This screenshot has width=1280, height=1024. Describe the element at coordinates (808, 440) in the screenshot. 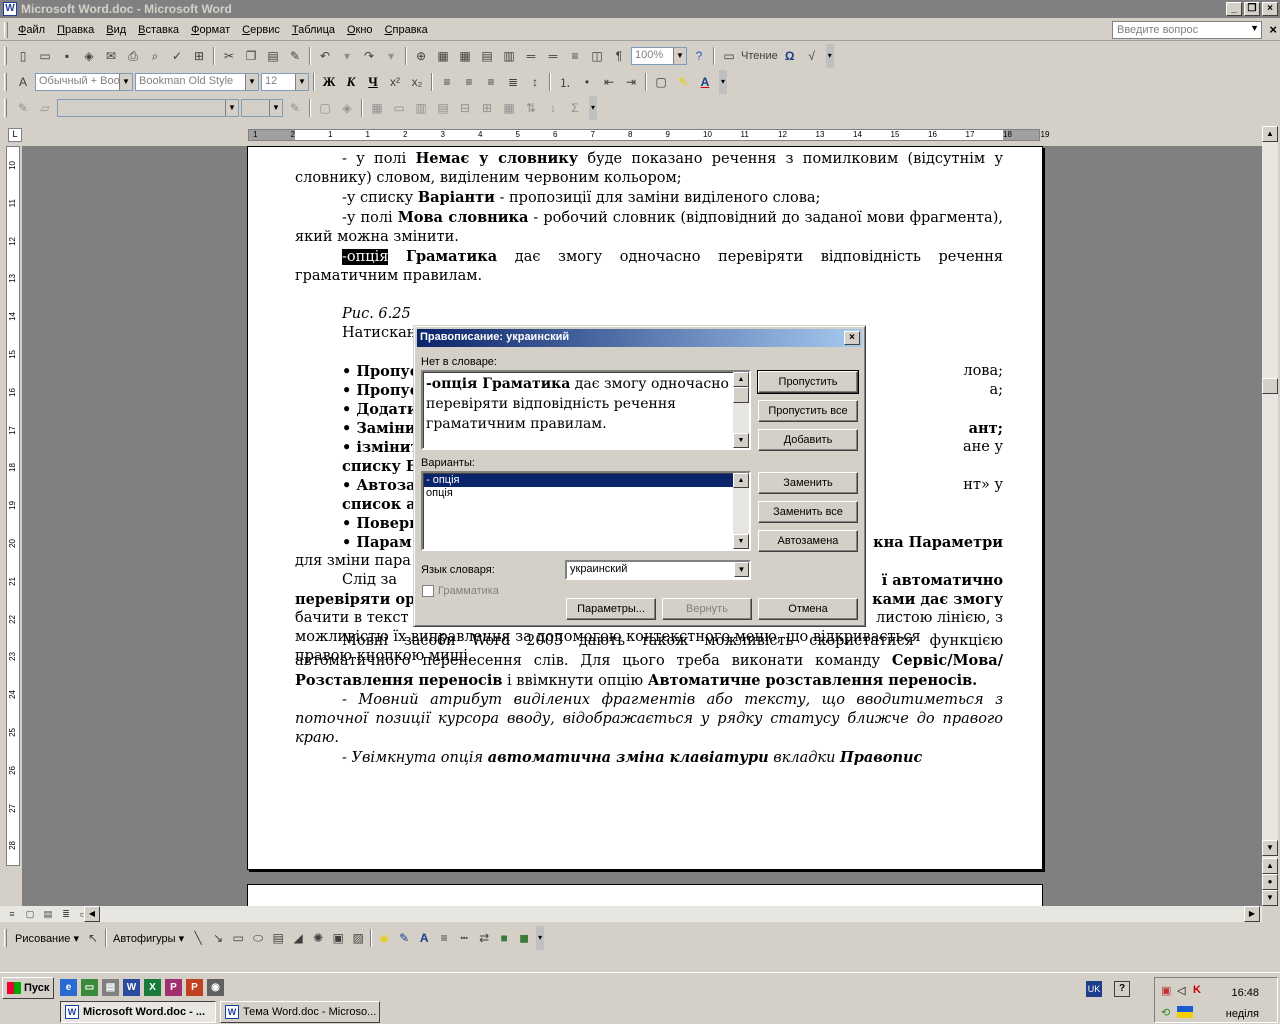

I see `add-button: Добавить` at that location.